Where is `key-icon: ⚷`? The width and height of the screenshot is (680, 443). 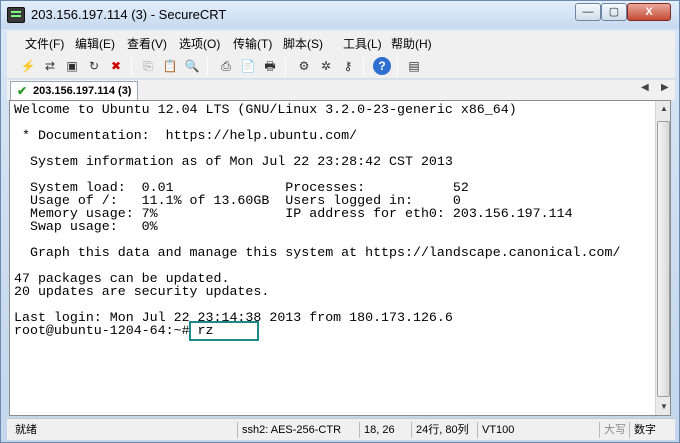
key-icon: ⚷ is located at coordinates (348, 66).